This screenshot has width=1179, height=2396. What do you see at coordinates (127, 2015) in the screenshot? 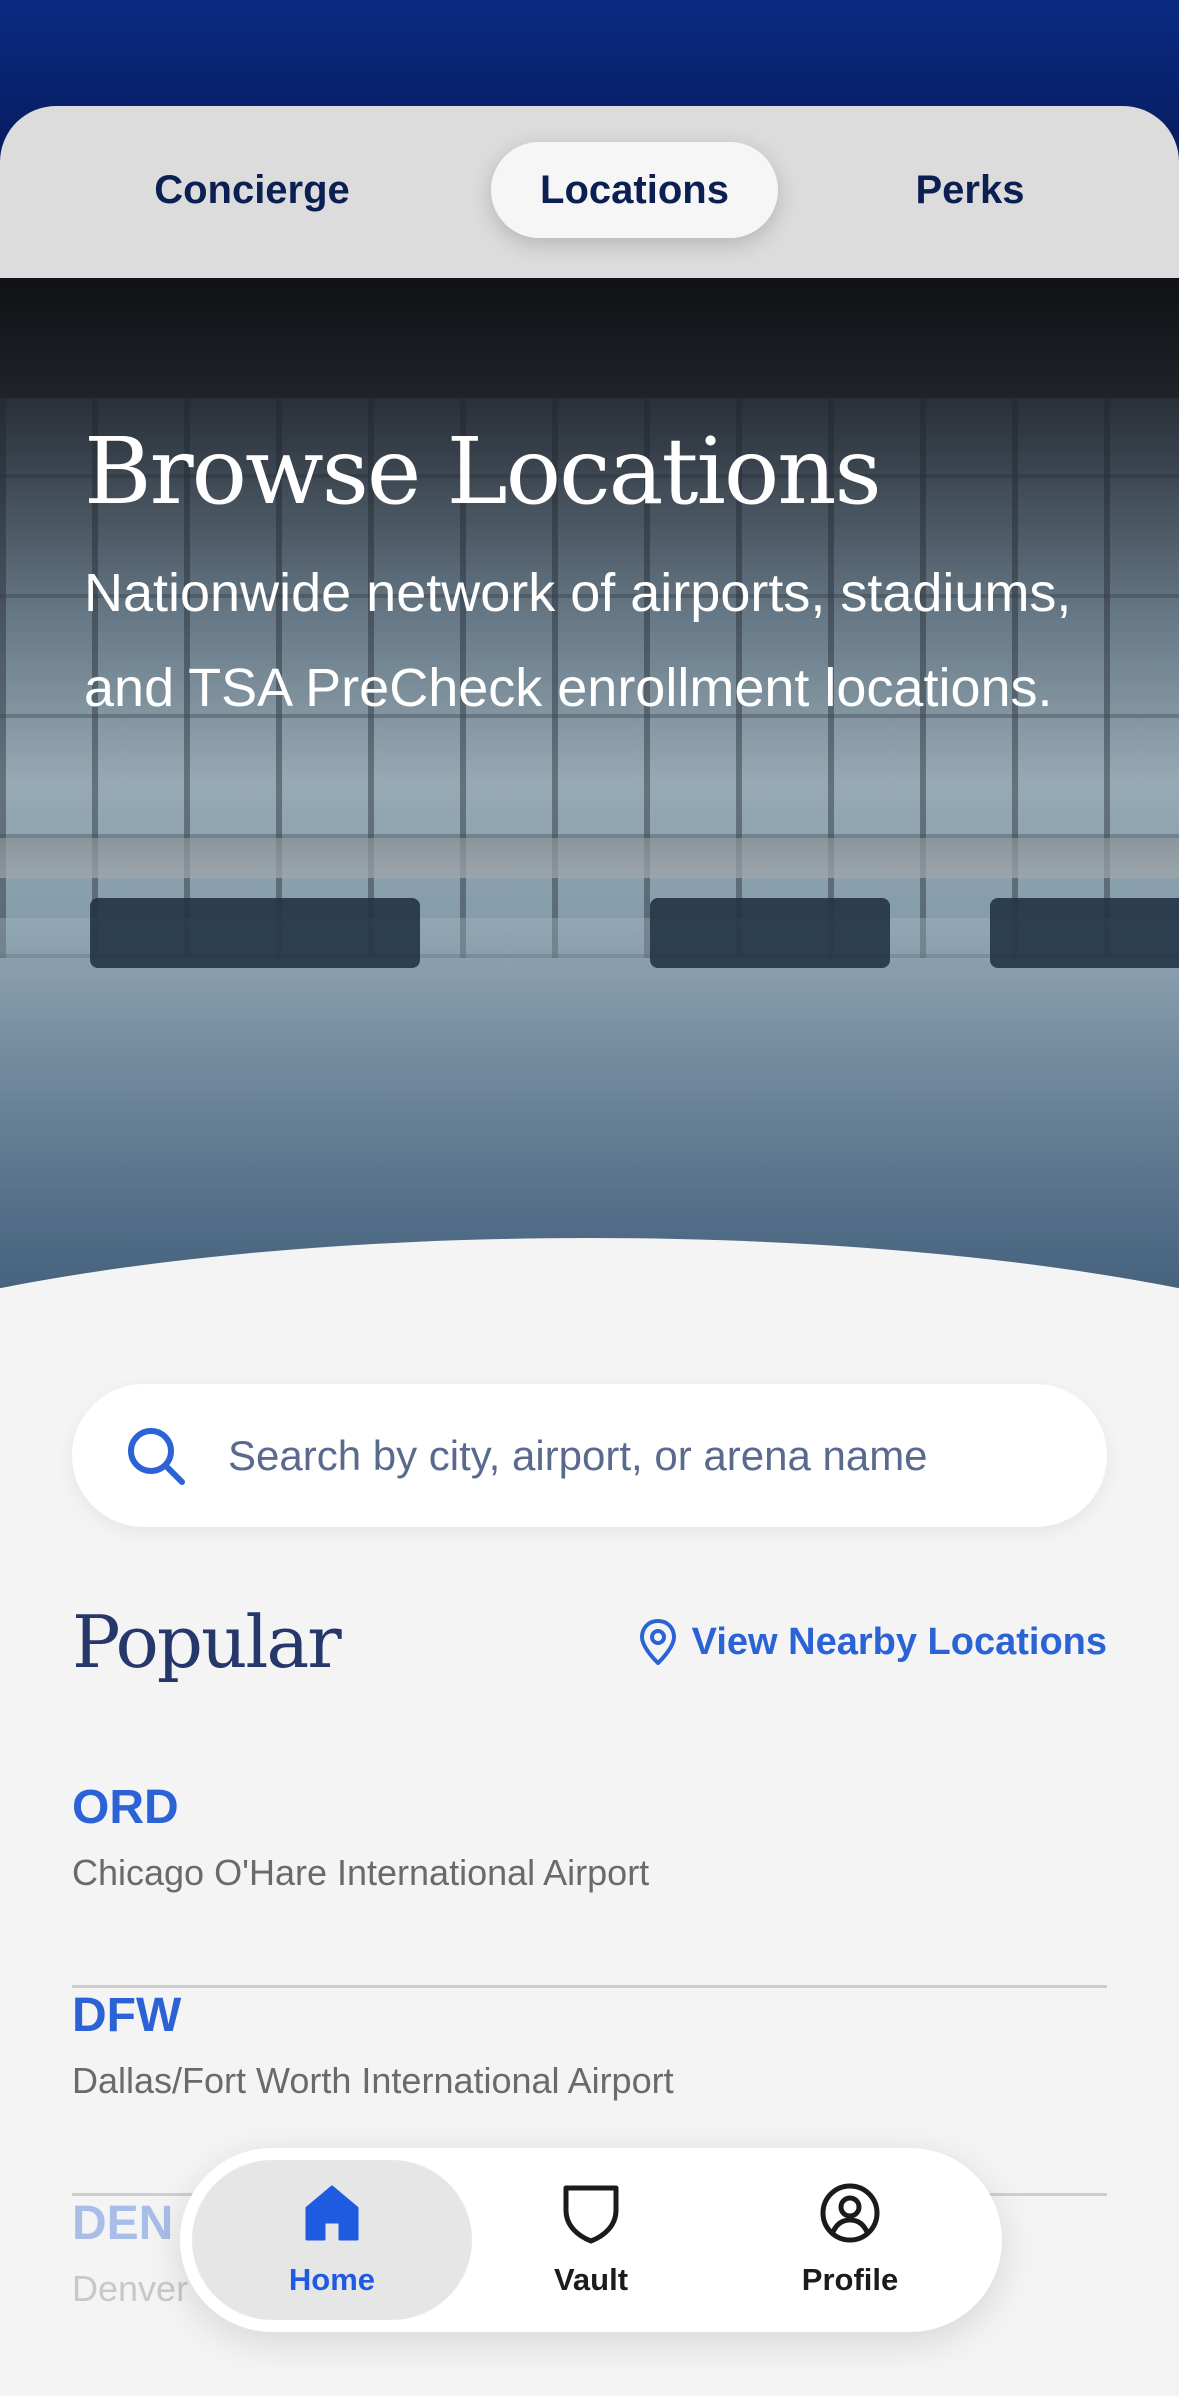
I see `location-code: DFW` at bounding box center [127, 2015].